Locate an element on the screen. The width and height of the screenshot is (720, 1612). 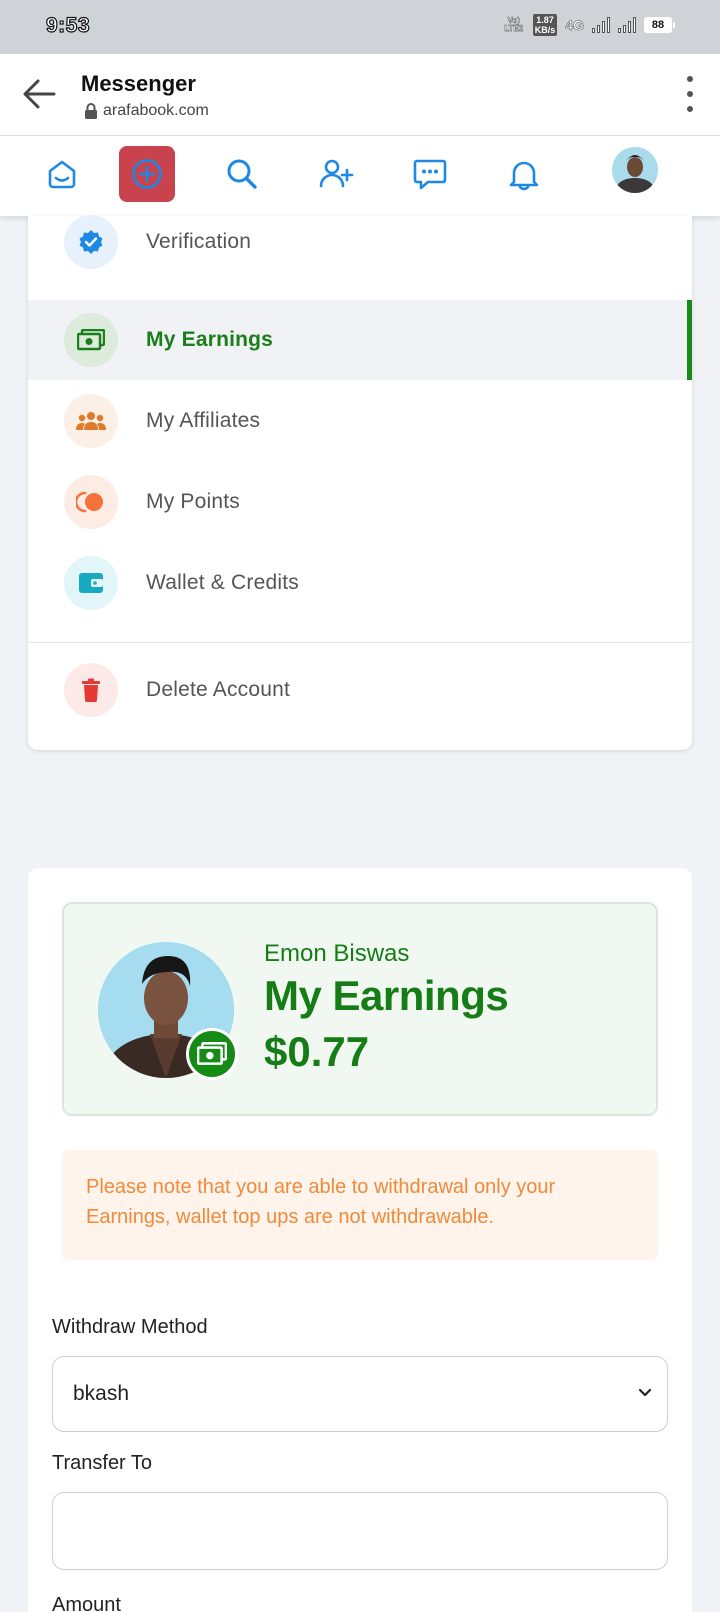
points-icon is located at coordinates (91, 502).